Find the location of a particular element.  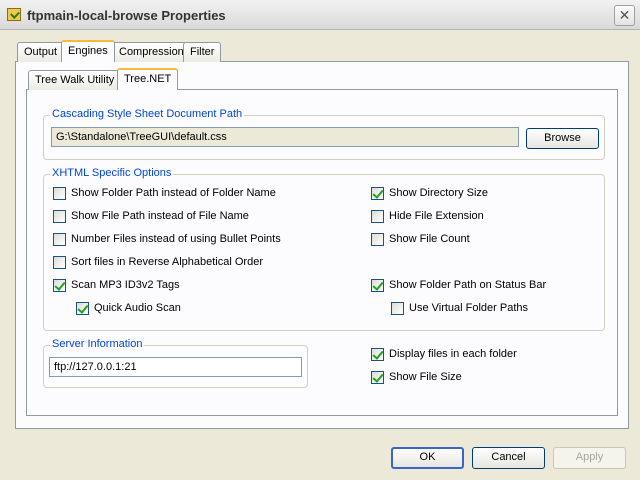

tab-engines: Engines is located at coordinates (88, 51).